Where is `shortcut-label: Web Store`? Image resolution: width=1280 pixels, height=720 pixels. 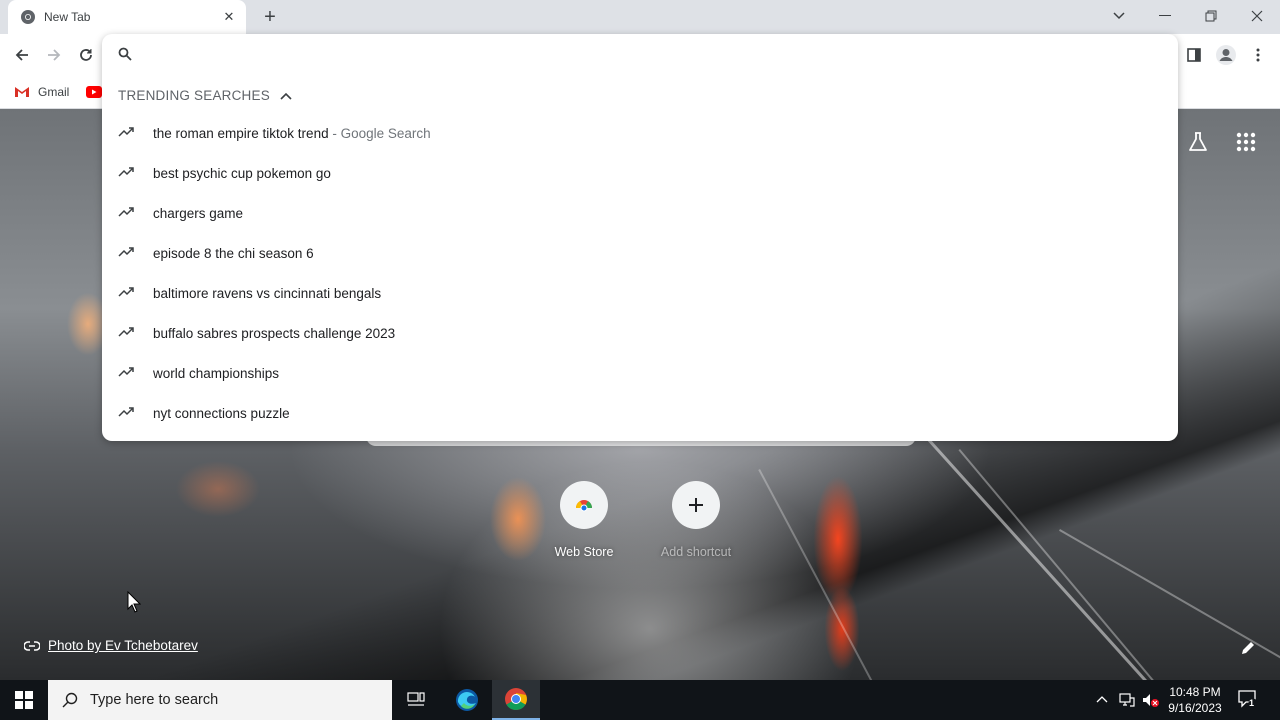 shortcut-label: Web Store is located at coordinates (584, 552).